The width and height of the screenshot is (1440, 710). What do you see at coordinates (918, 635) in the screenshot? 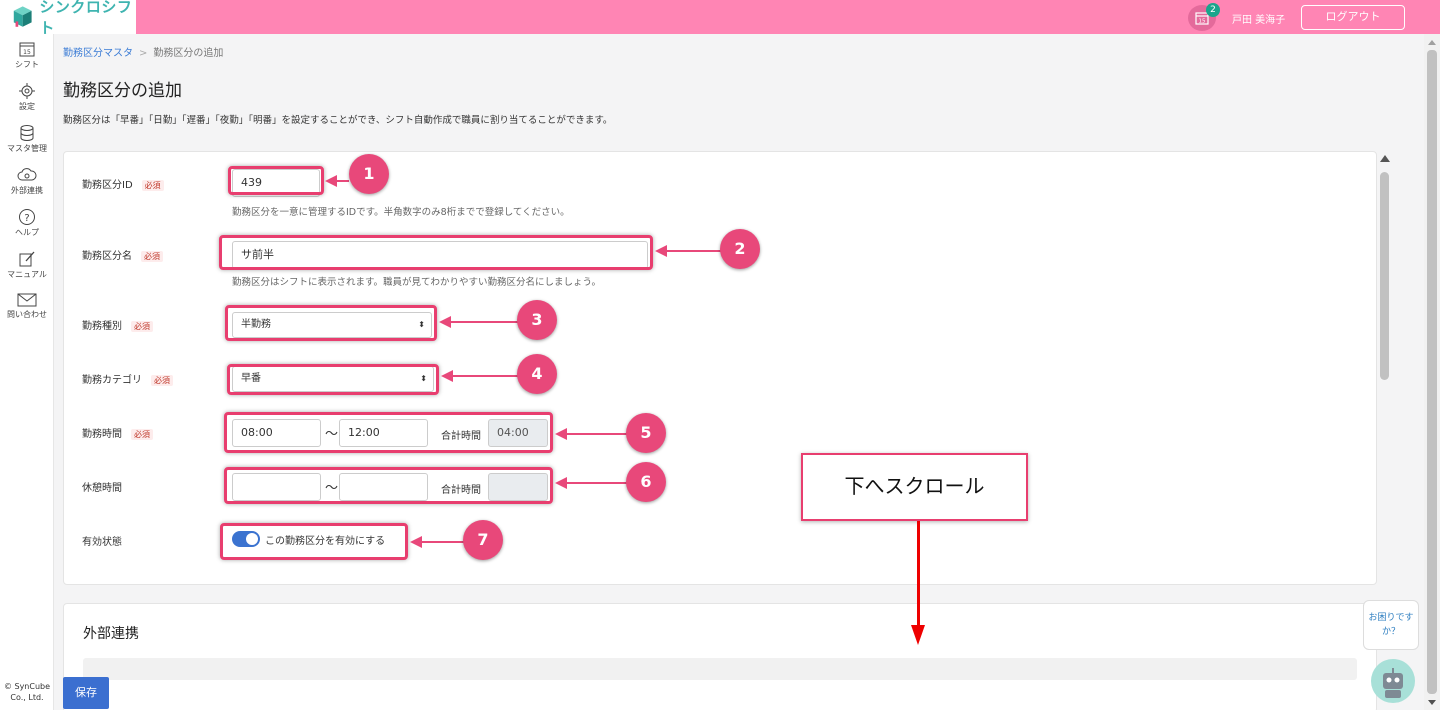
I see `scroll-down-arrow-head` at bounding box center [918, 635].